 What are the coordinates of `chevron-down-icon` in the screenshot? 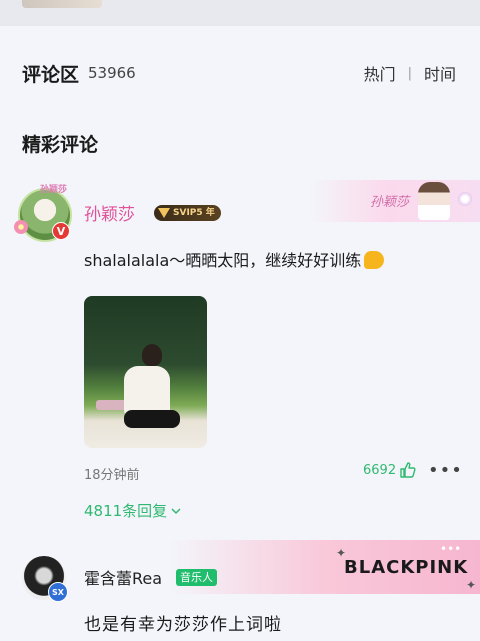 It's located at (176, 510).